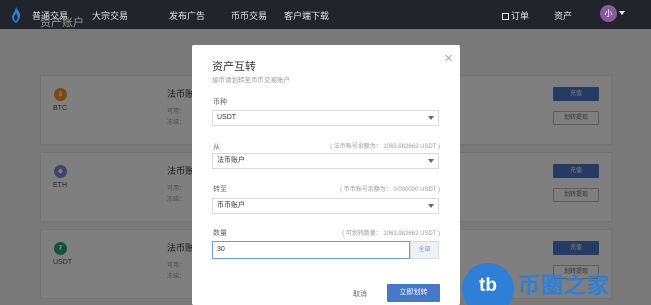 This screenshot has width=651, height=305. Describe the element at coordinates (306, 15) in the screenshot. I see `nav-item-download-client: 客户端下载` at that location.